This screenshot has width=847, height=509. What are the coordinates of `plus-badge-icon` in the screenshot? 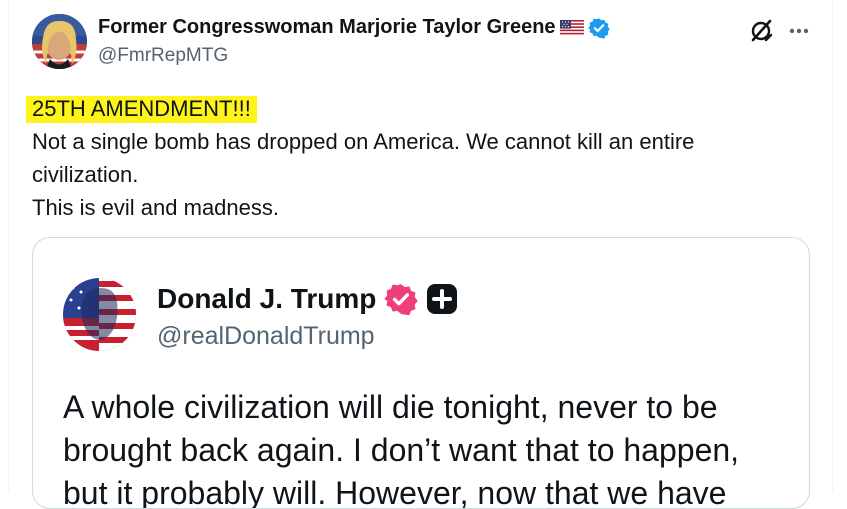 It's located at (442, 299).